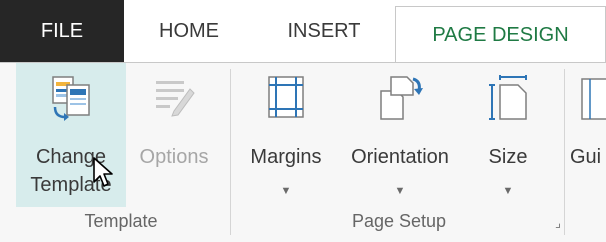 The height and width of the screenshot is (242, 606). Describe the element at coordinates (104, 175) in the screenshot. I see `mouse-pointer-icon` at that location.